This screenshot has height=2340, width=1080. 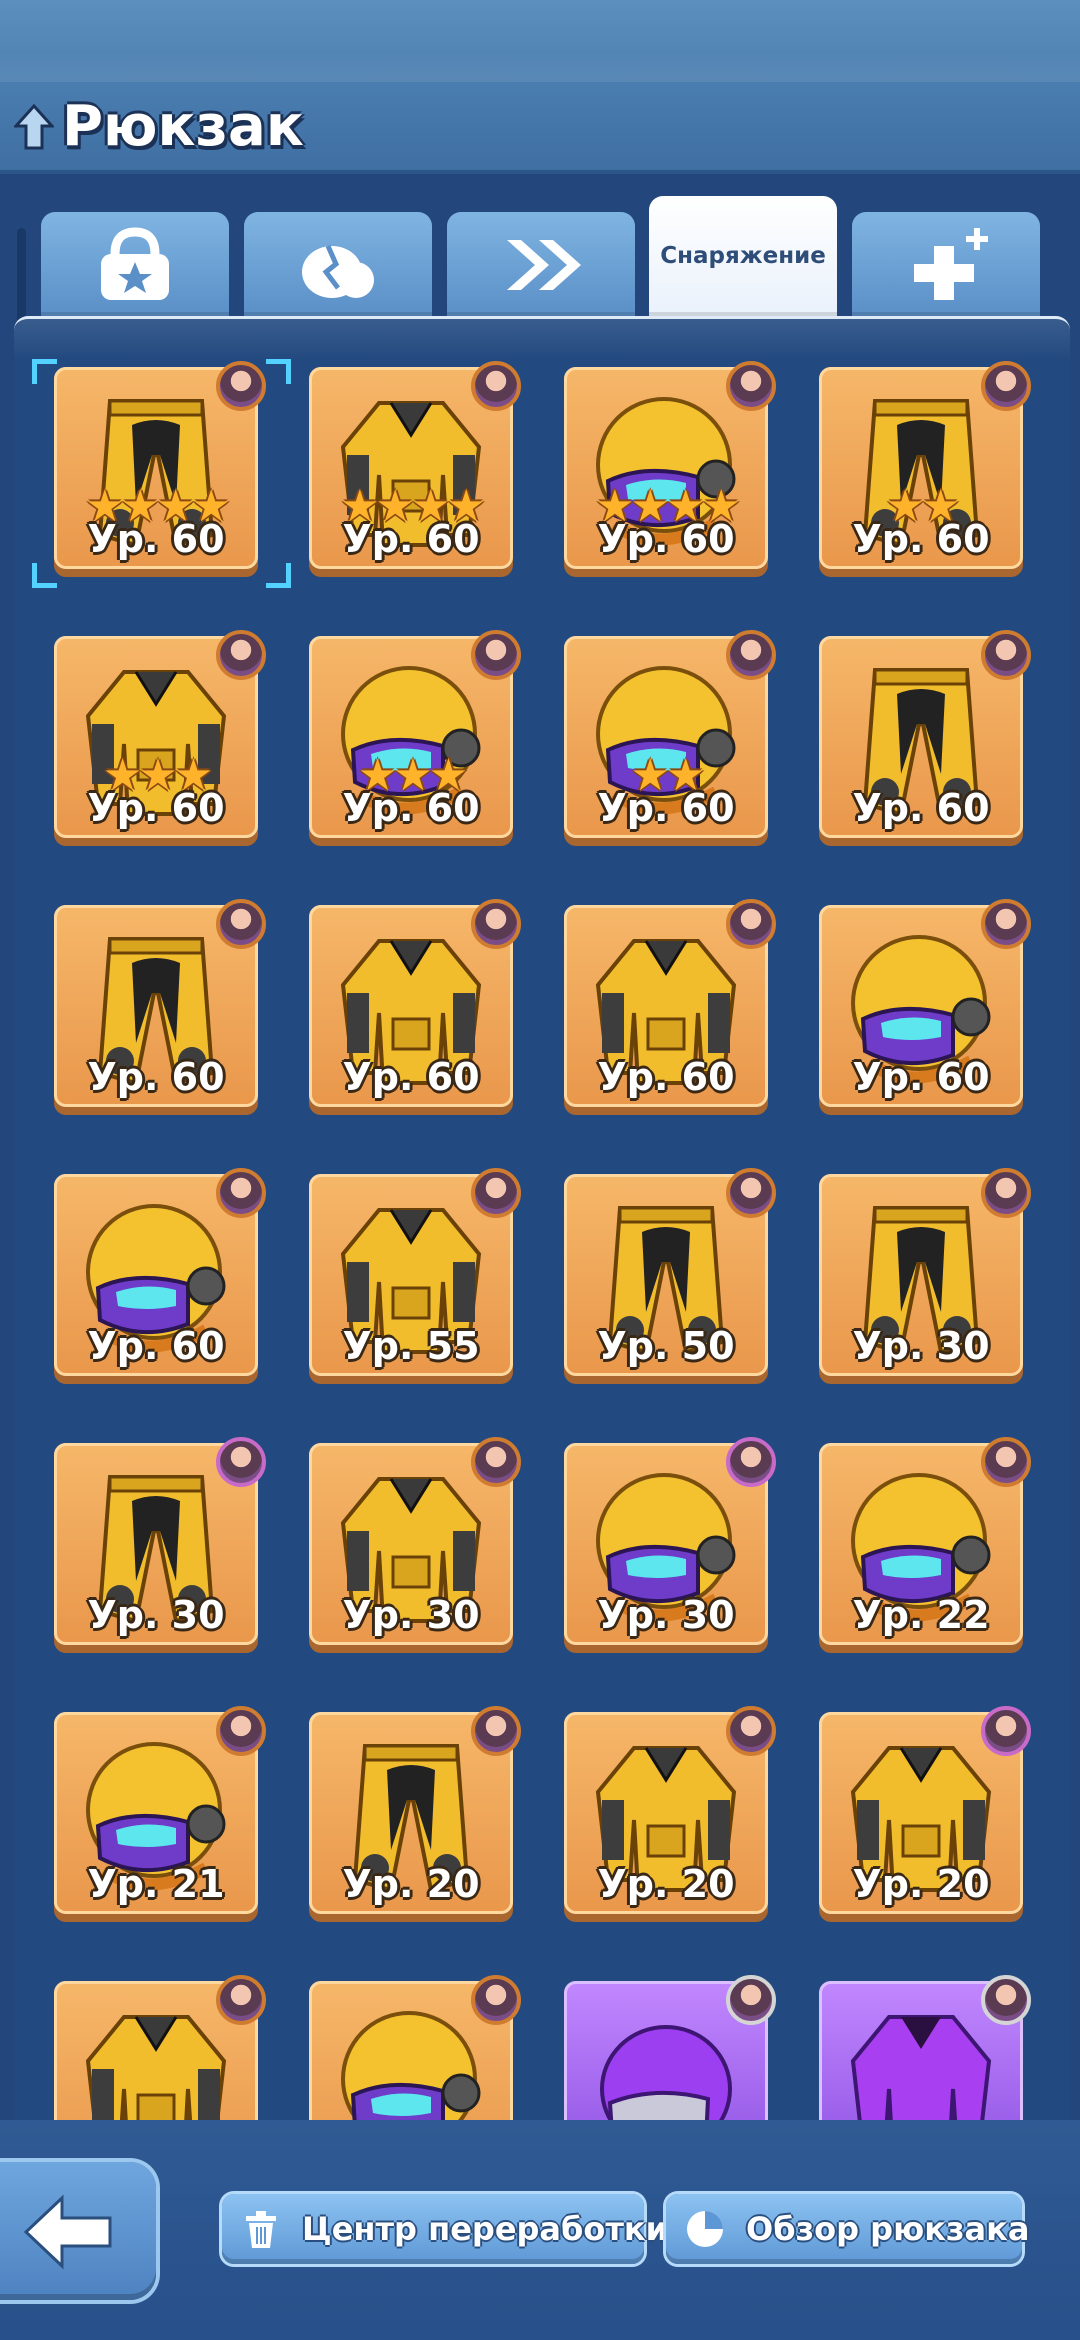 I want to click on tab-items, so click(x=135, y=265).